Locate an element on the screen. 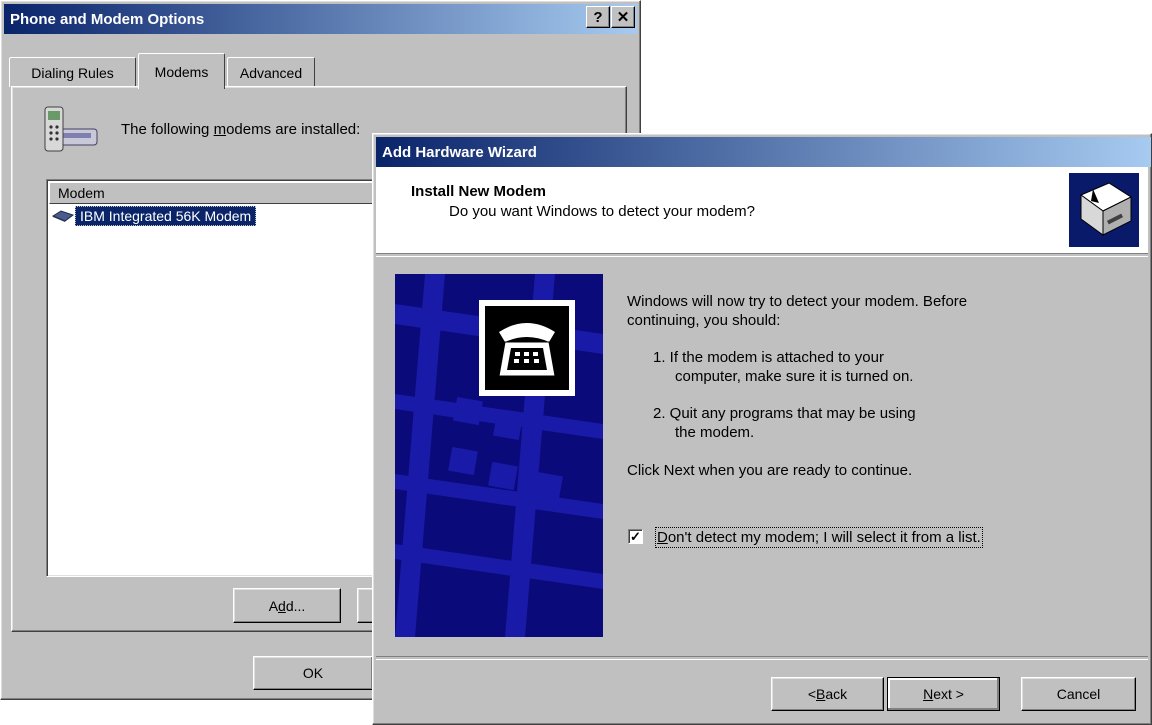  wizard-title: Add Hardware Wizard is located at coordinates (459, 152).